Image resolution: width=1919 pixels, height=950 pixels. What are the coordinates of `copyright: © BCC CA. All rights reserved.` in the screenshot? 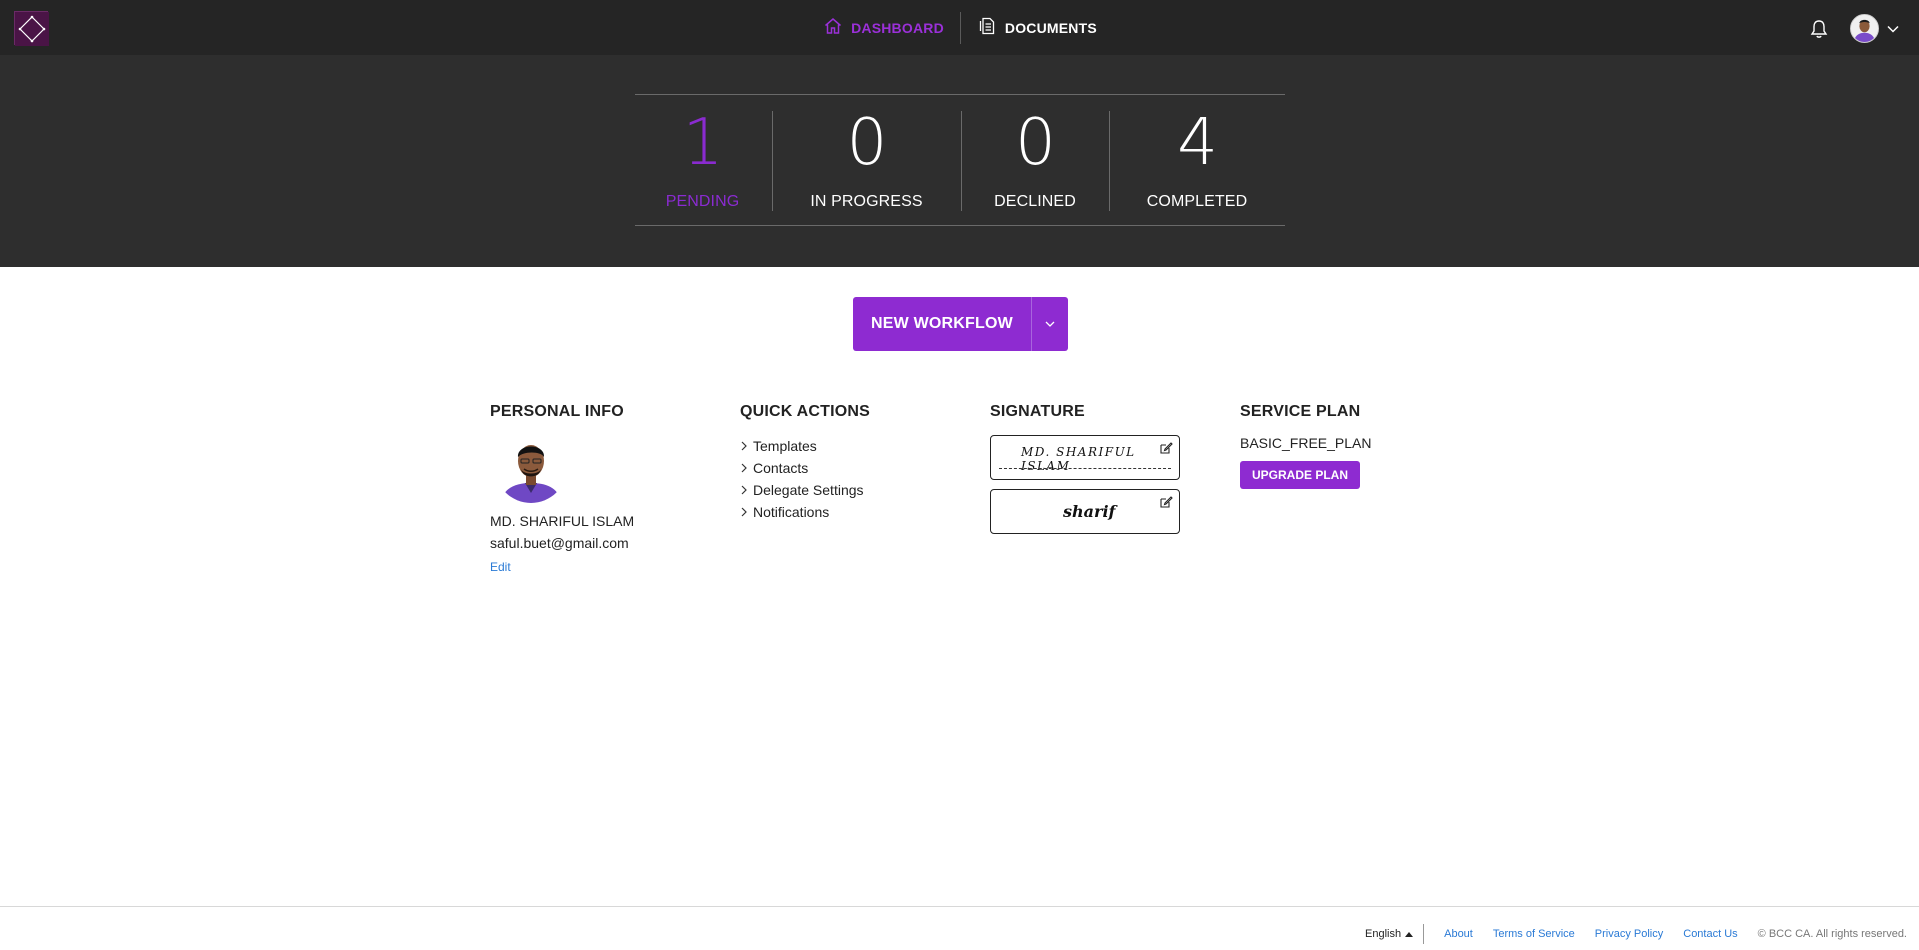 It's located at (1832, 934).